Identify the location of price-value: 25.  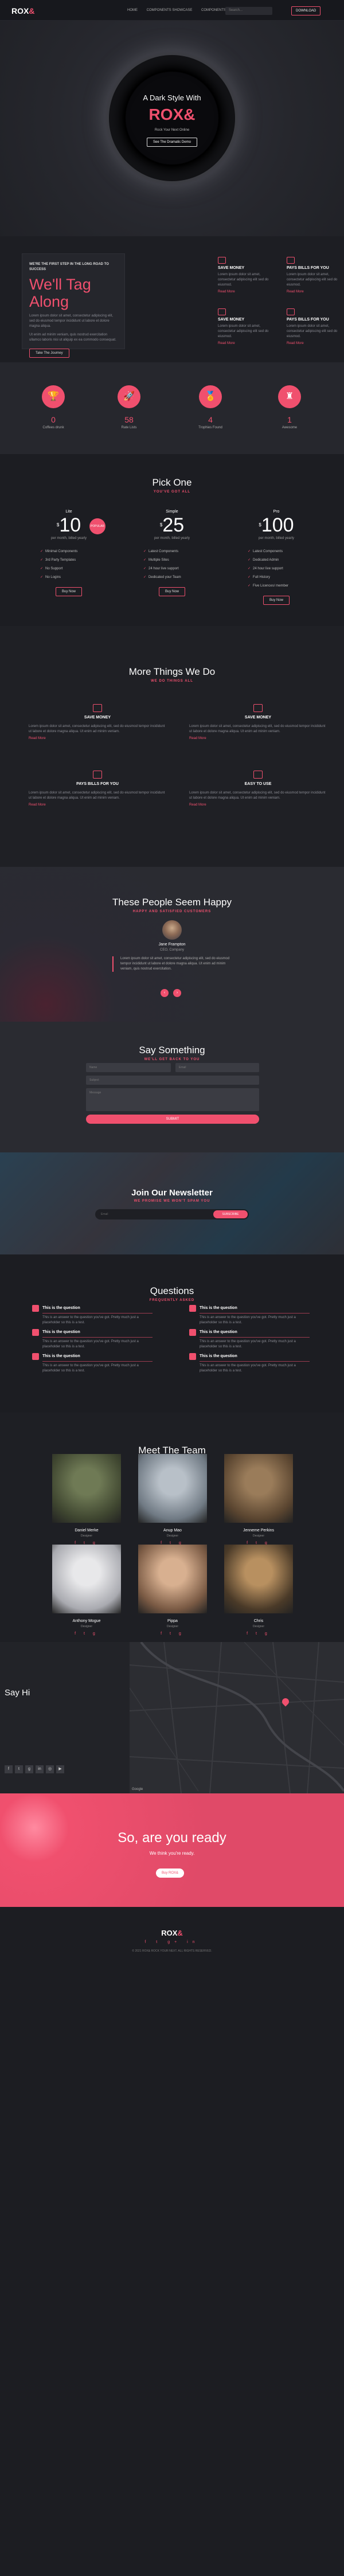
(173, 525).